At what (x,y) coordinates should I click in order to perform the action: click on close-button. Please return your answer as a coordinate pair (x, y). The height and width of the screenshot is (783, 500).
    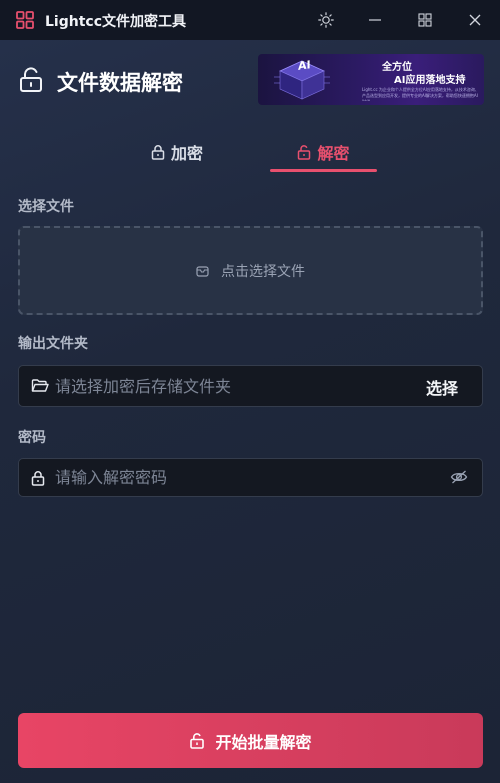
    Looking at the image, I should click on (475, 20).